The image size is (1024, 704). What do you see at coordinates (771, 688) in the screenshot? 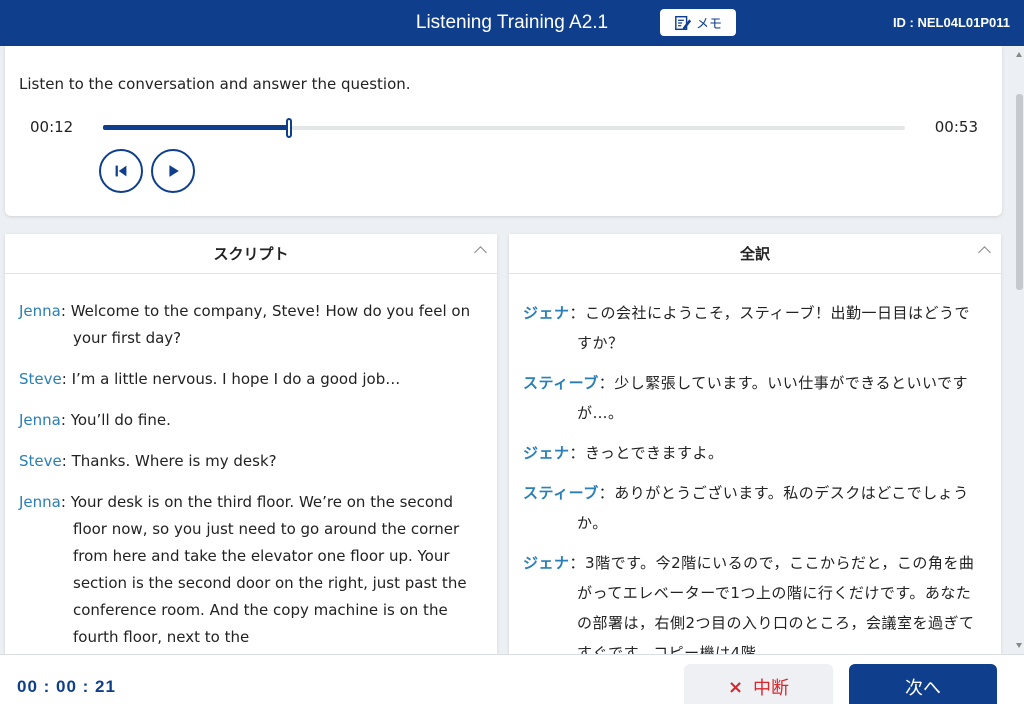
I see `interrupt-label: 中断` at bounding box center [771, 688].